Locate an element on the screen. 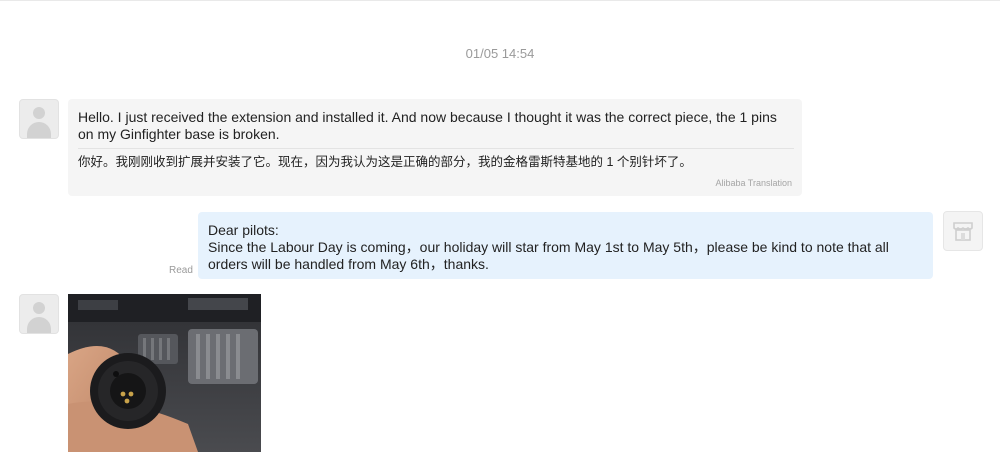  translation-divider is located at coordinates (436, 148).